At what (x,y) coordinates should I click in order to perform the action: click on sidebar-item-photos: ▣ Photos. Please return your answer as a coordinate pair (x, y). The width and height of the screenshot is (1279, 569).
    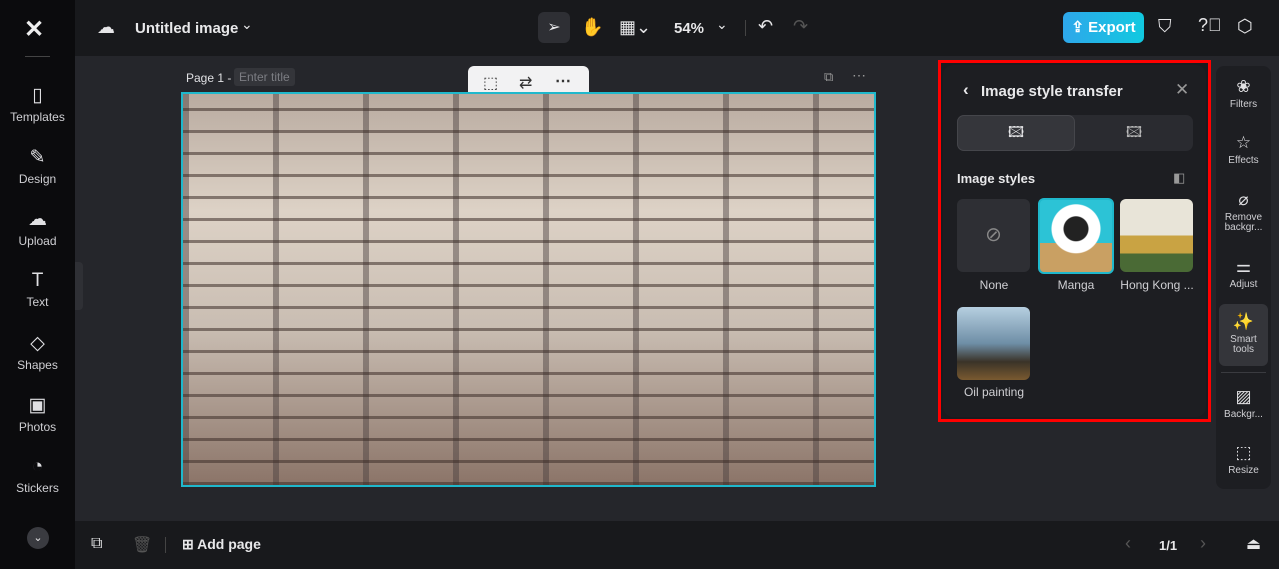
    Looking at the image, I should click on (37, 414).